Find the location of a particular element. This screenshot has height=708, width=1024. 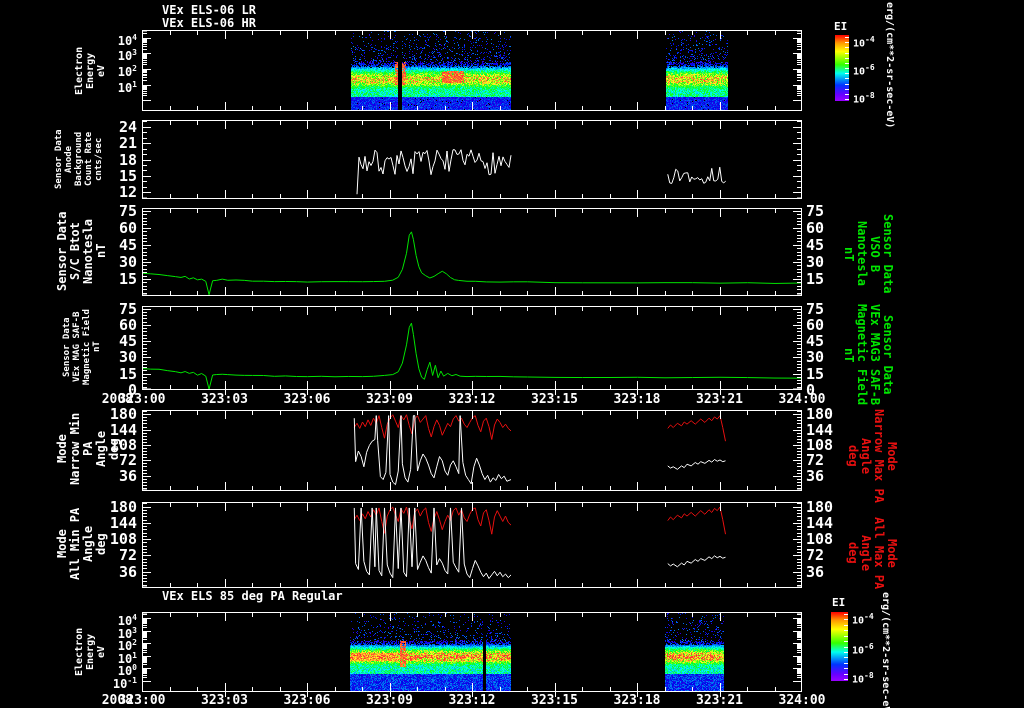

y-tick-label: 21 is located at coordinates (127, 143).